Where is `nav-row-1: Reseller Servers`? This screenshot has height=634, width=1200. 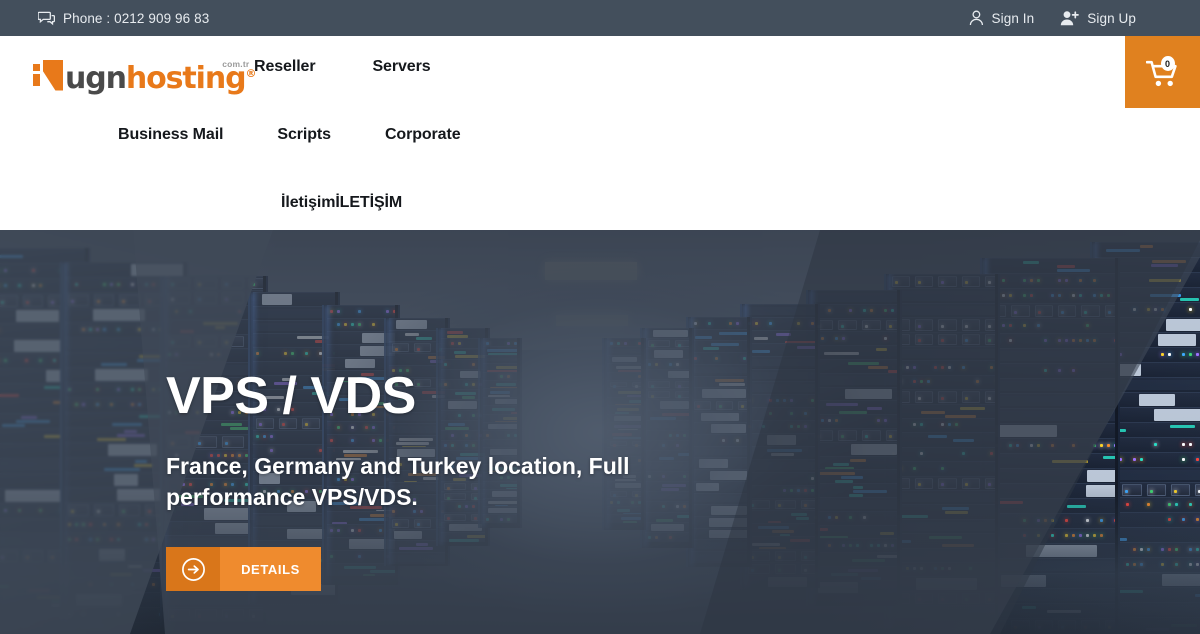
nav-row-1: Reseller Servers is located at coordinates (342, 67).